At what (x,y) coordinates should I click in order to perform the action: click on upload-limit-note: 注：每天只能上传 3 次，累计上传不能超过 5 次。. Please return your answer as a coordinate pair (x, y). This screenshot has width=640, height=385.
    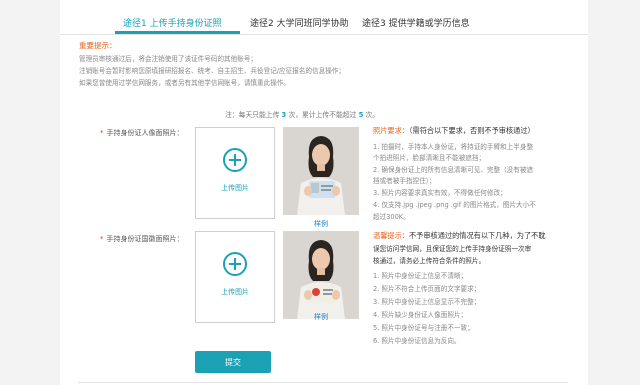
    Looking at the image, I should click on (302, 115).